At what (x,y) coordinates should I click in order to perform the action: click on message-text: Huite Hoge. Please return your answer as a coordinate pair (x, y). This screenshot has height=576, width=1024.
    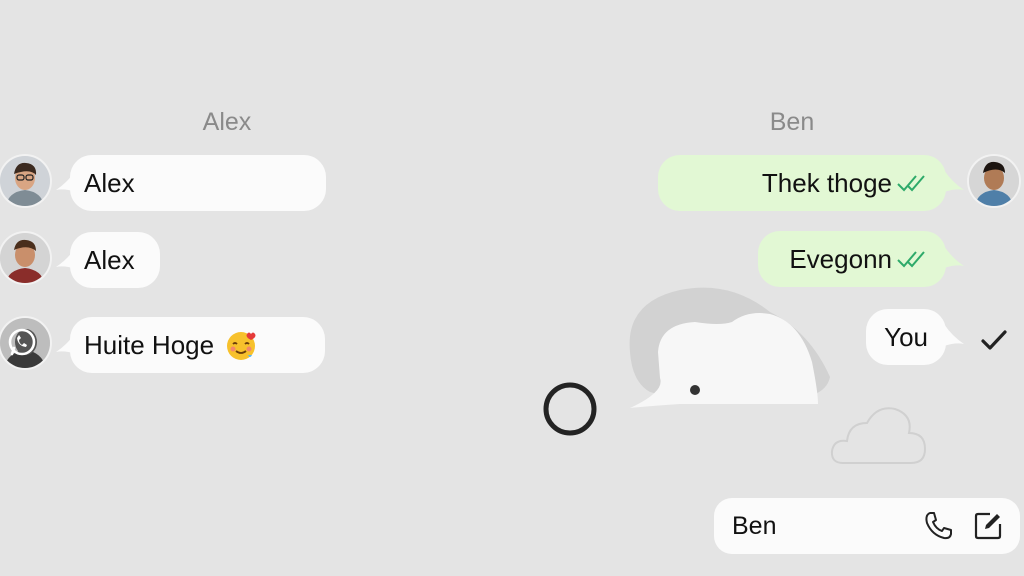
    Looking at the image, I should click on (149, 344).